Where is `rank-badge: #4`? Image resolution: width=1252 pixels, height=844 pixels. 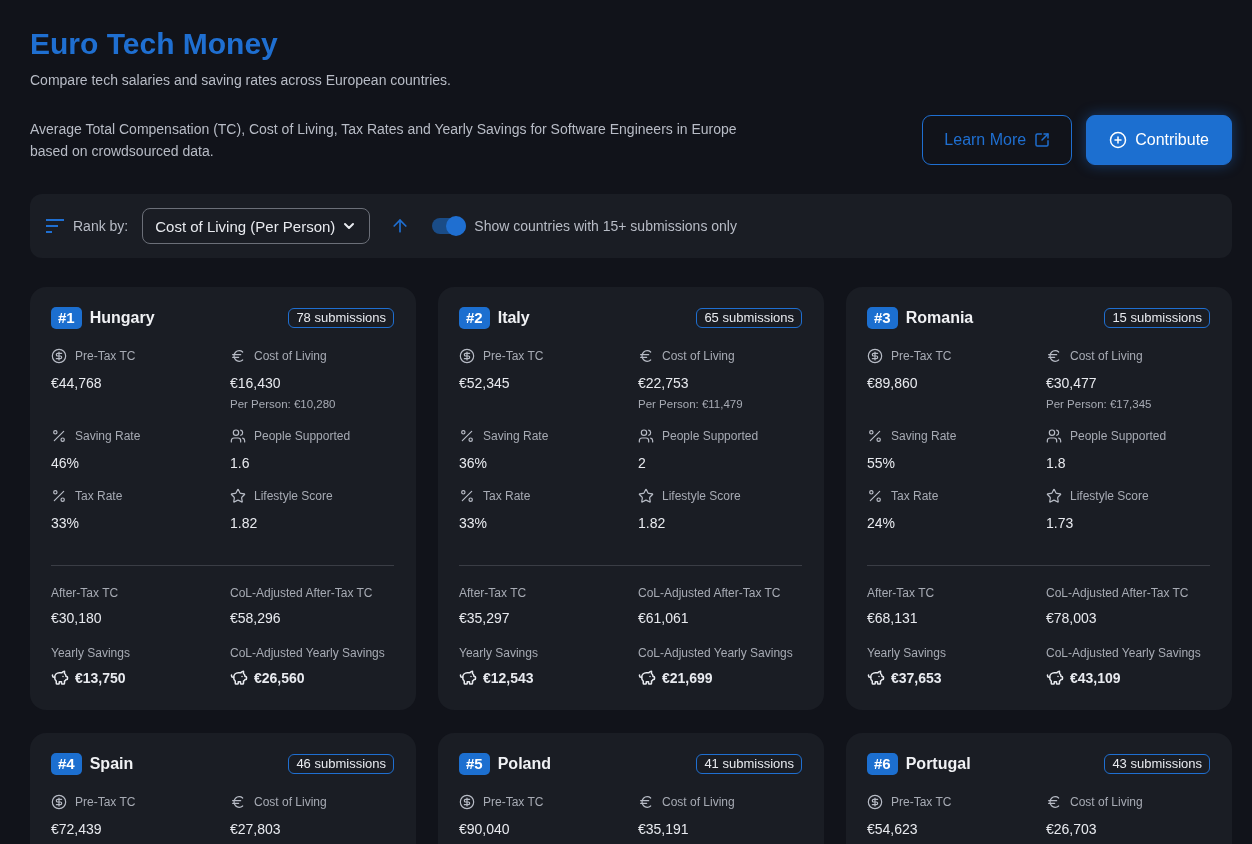
rank-badge: #4 is located at coordinates (66, 764).